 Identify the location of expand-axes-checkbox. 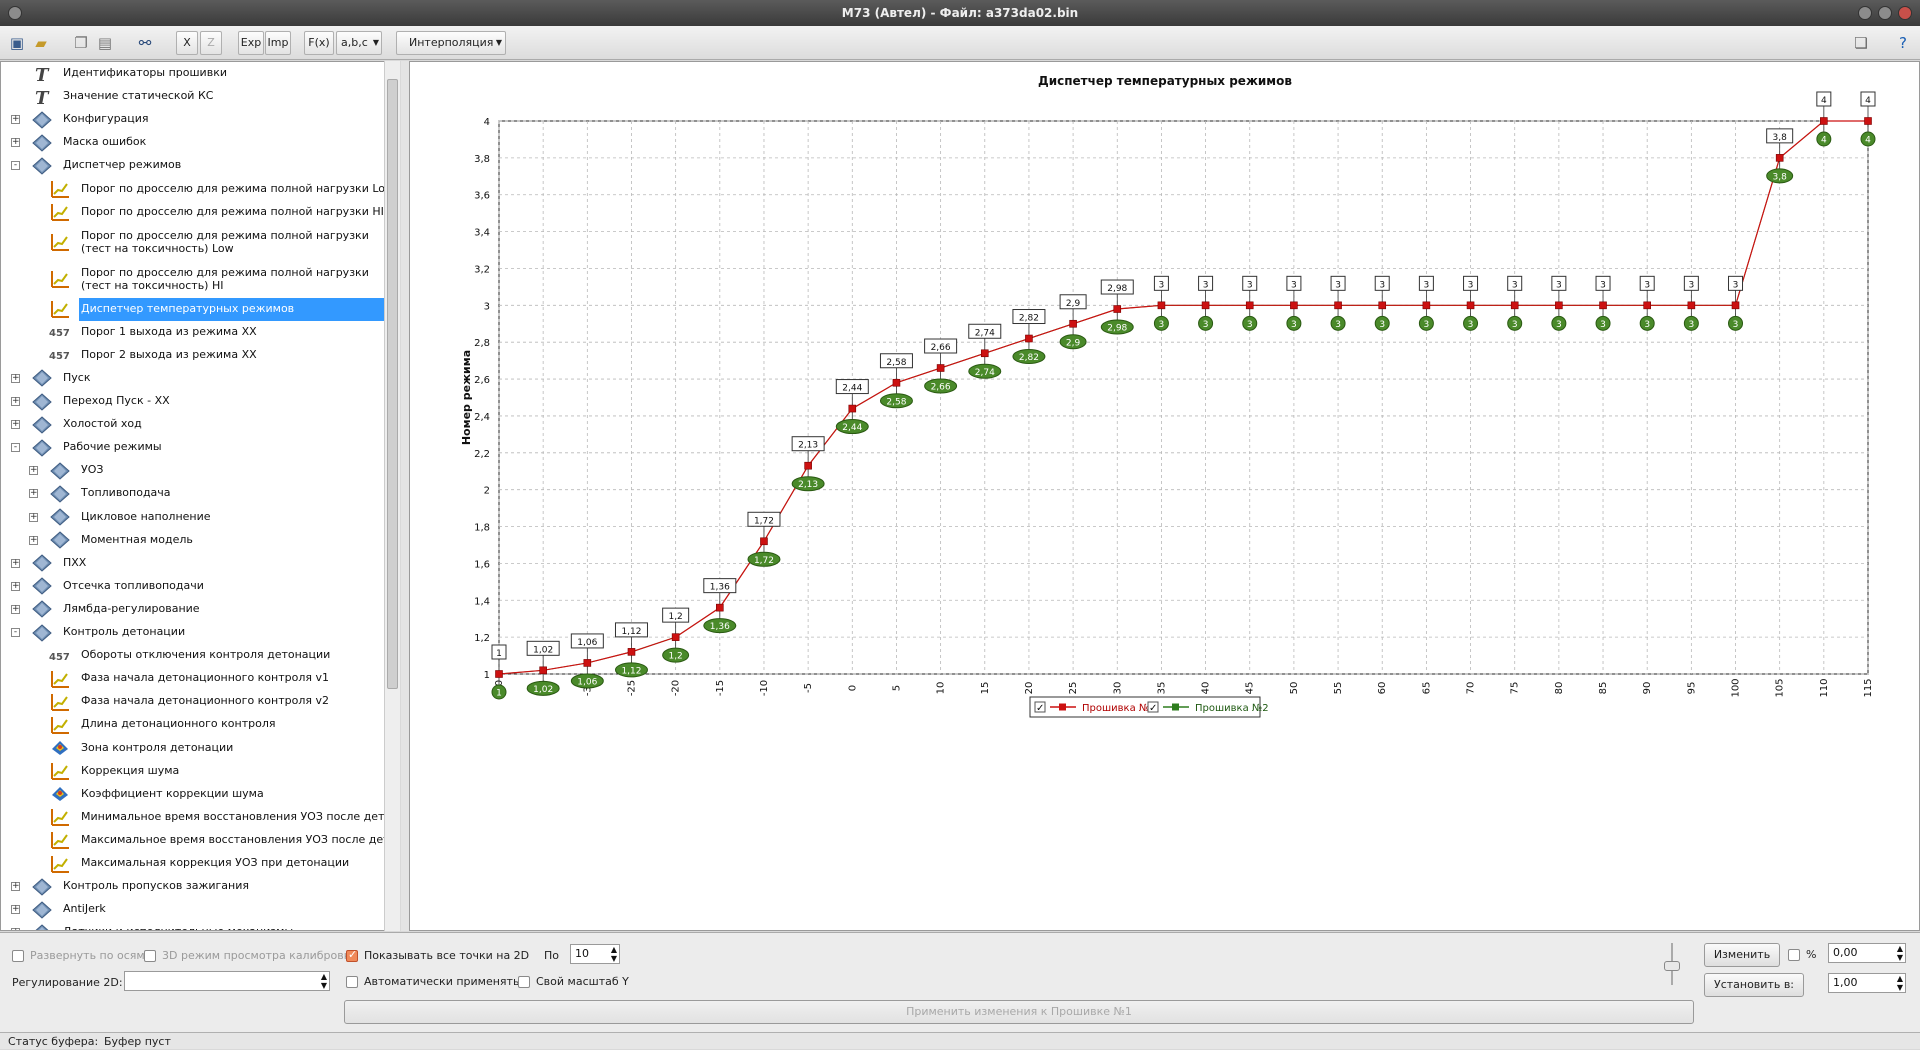
(18, 956).